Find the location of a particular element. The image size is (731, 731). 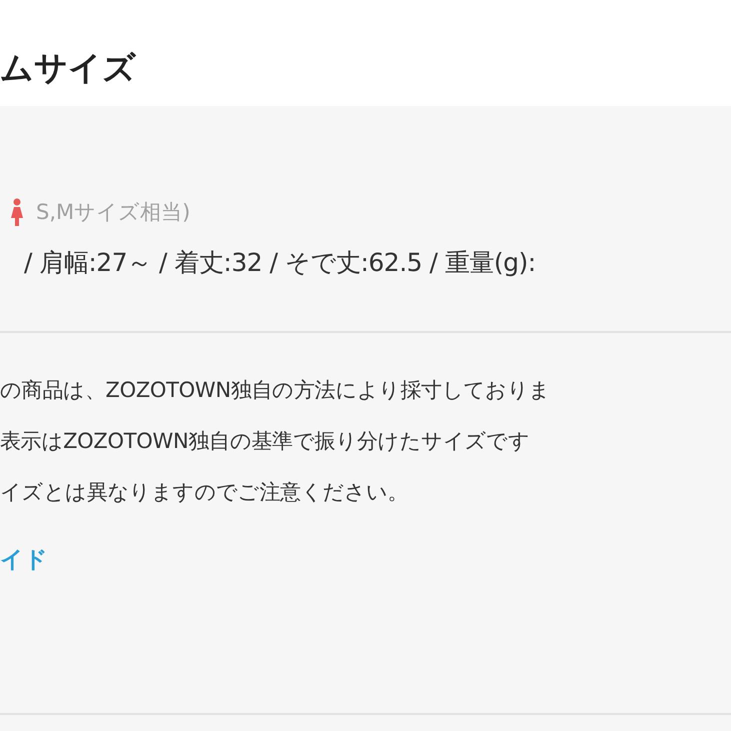

section-title: ムサイズ is located at coordinates (68, 68).